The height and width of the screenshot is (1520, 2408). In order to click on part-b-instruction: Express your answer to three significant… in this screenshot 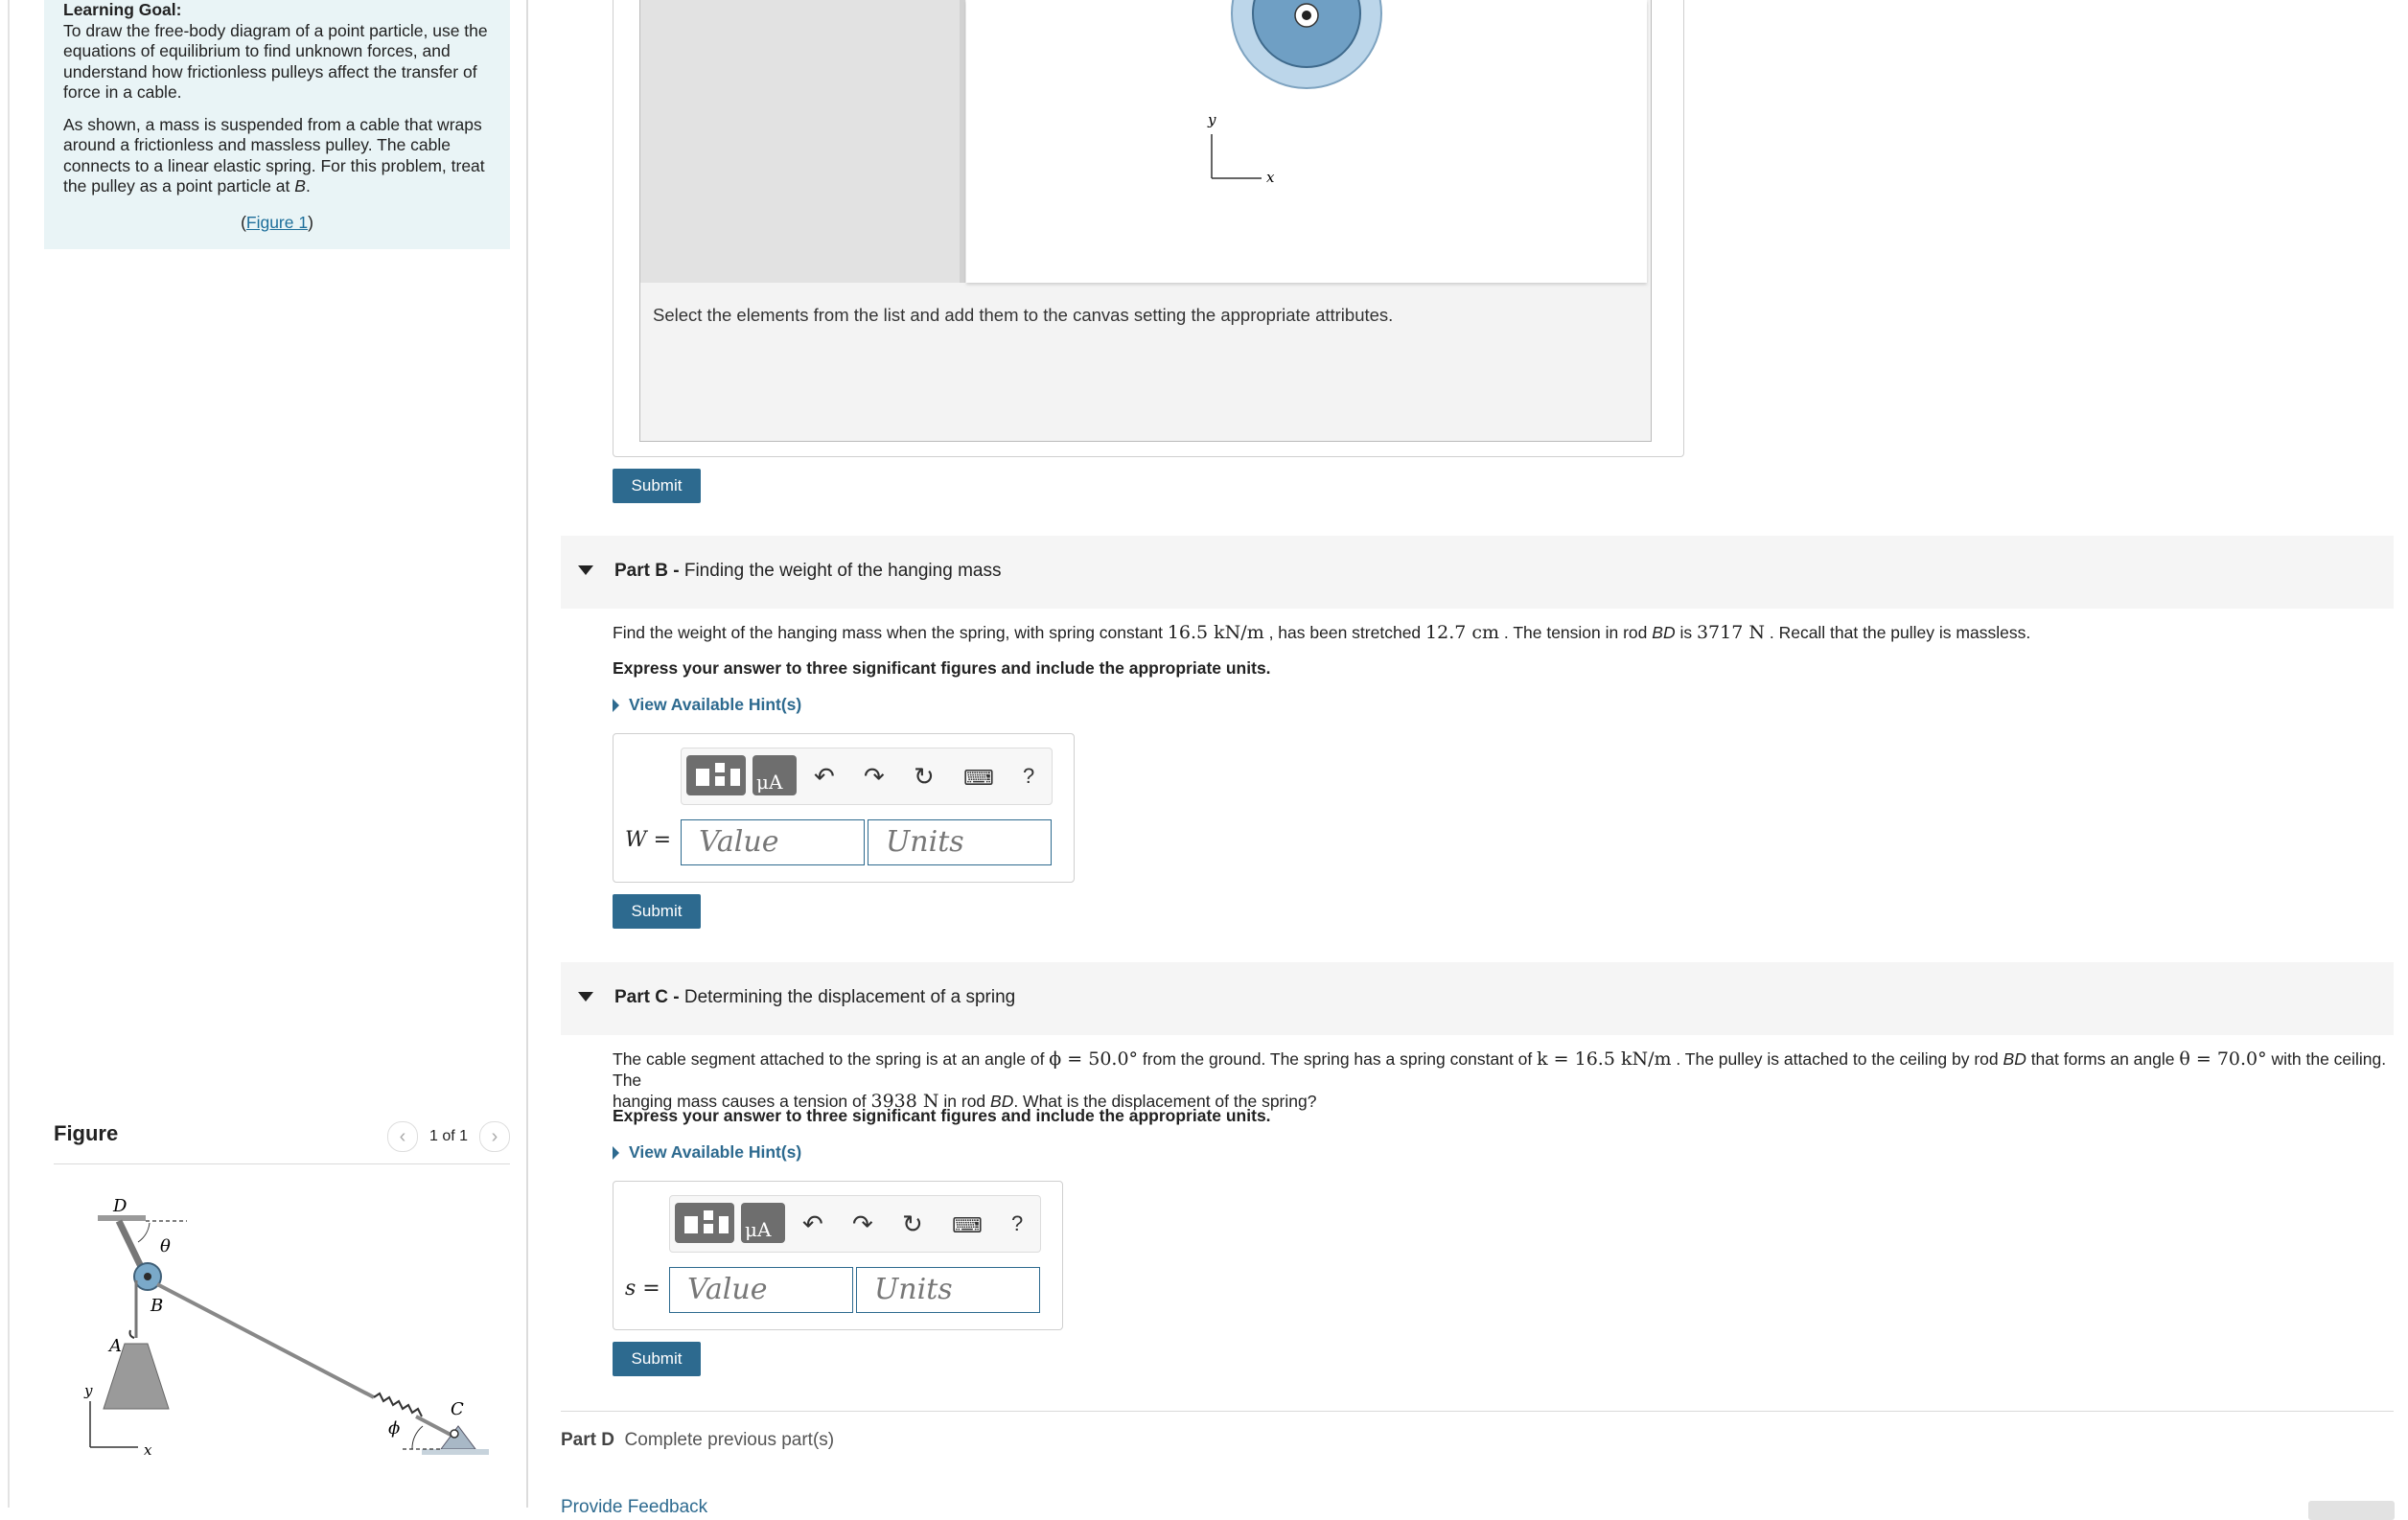, I will do `click(942, 668)`.